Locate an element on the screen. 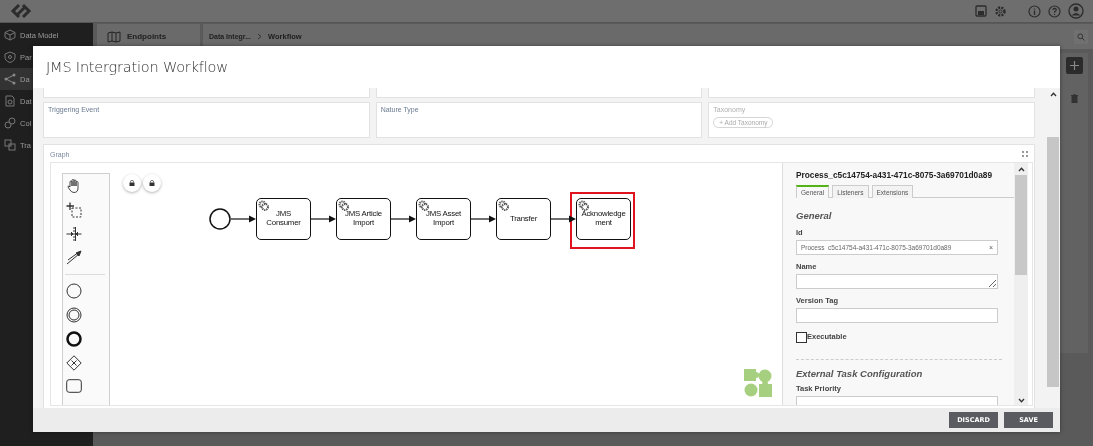  properties-title: Process_c5c14754-a431-471c-8075-3a69701d0a89 is located at coordinates (895, 175).